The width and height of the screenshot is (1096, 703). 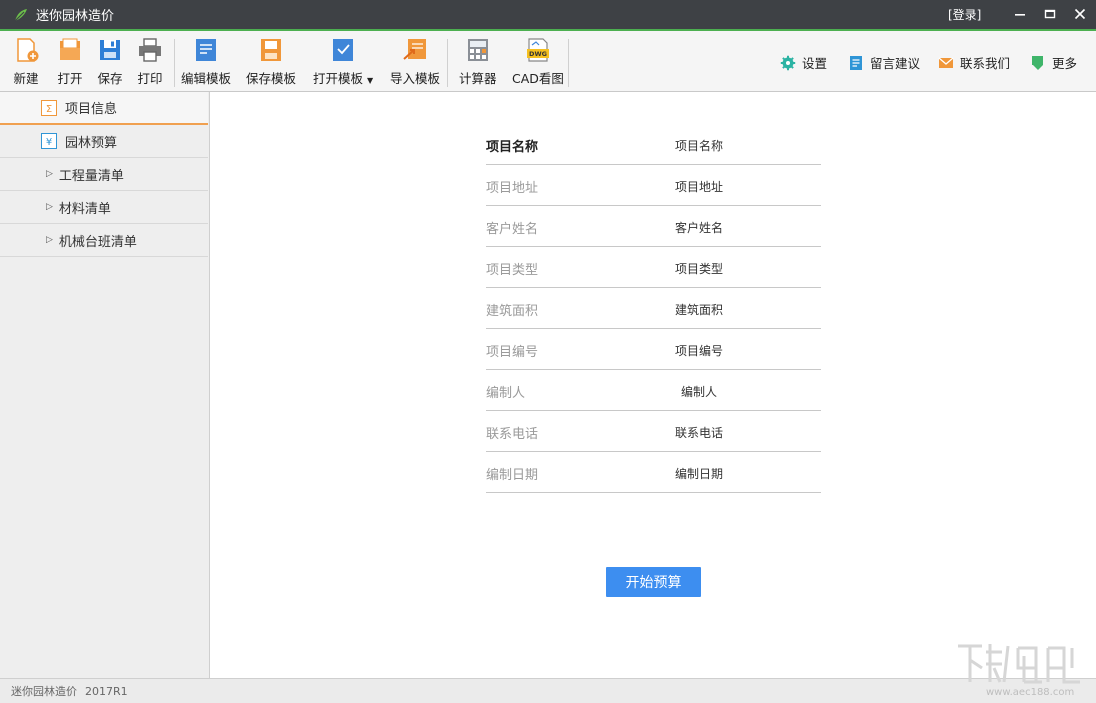 What do you see at coordinates (512, 229) in the screenshot?
I see `field-label: 客户姓名` at bounding box center [512, 229].